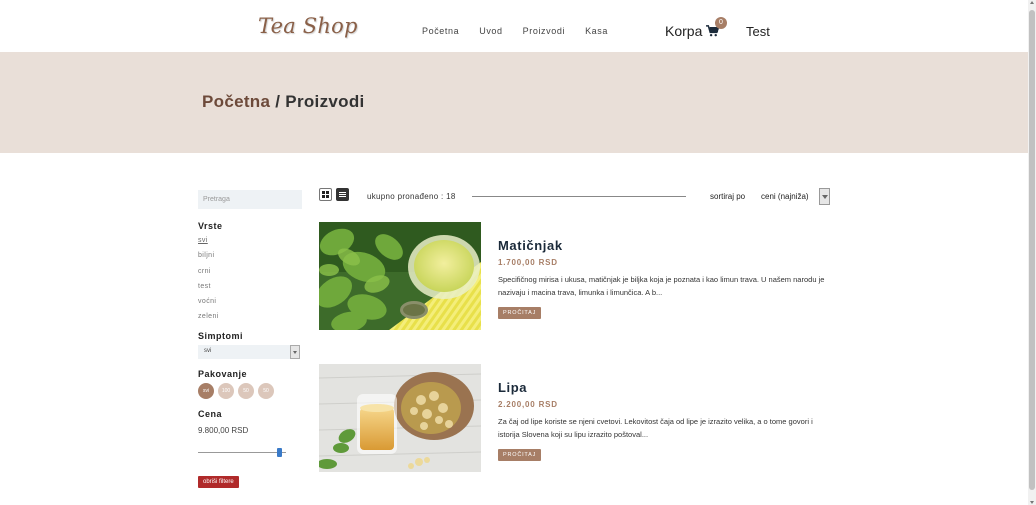  Describe the element at coordinates (544, 31) in the screenshot. I see `nav-item-proizvodi: Proizvodi` at that location.